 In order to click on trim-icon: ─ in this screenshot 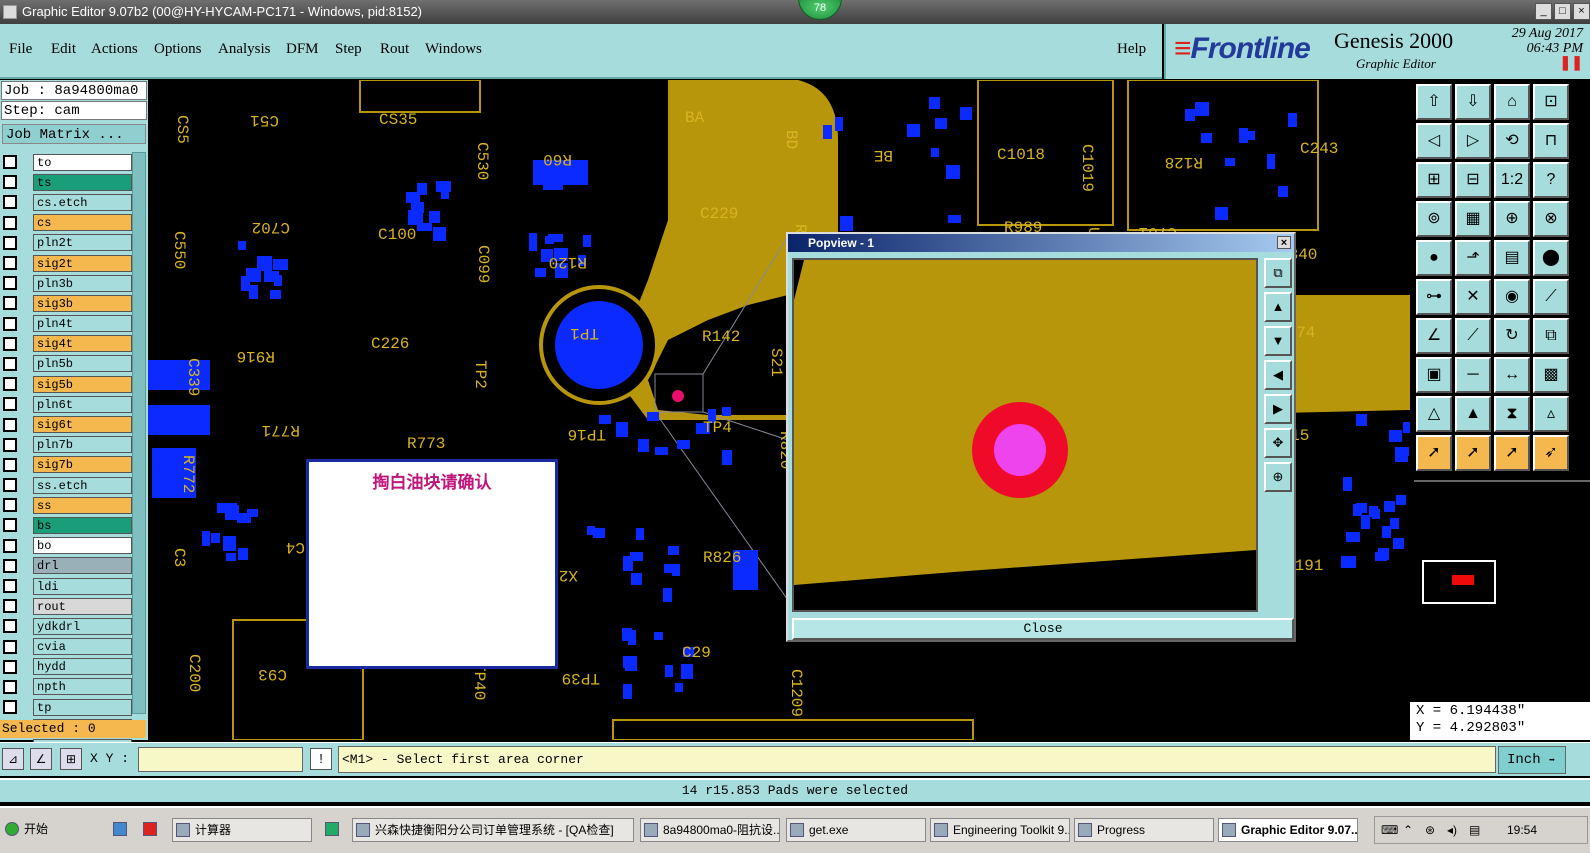, I will do `click(1473, 375)`.